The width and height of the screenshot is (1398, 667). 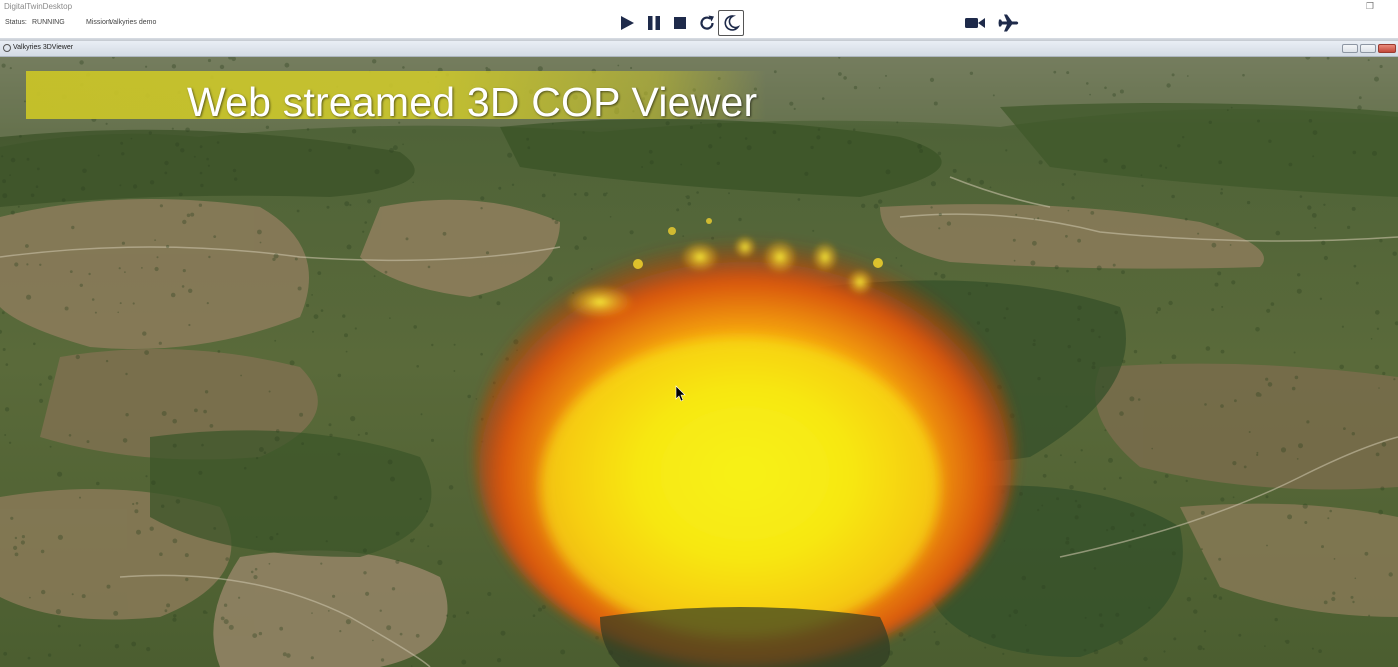 I want to click on moon-icon, so click(x=732, y=23).